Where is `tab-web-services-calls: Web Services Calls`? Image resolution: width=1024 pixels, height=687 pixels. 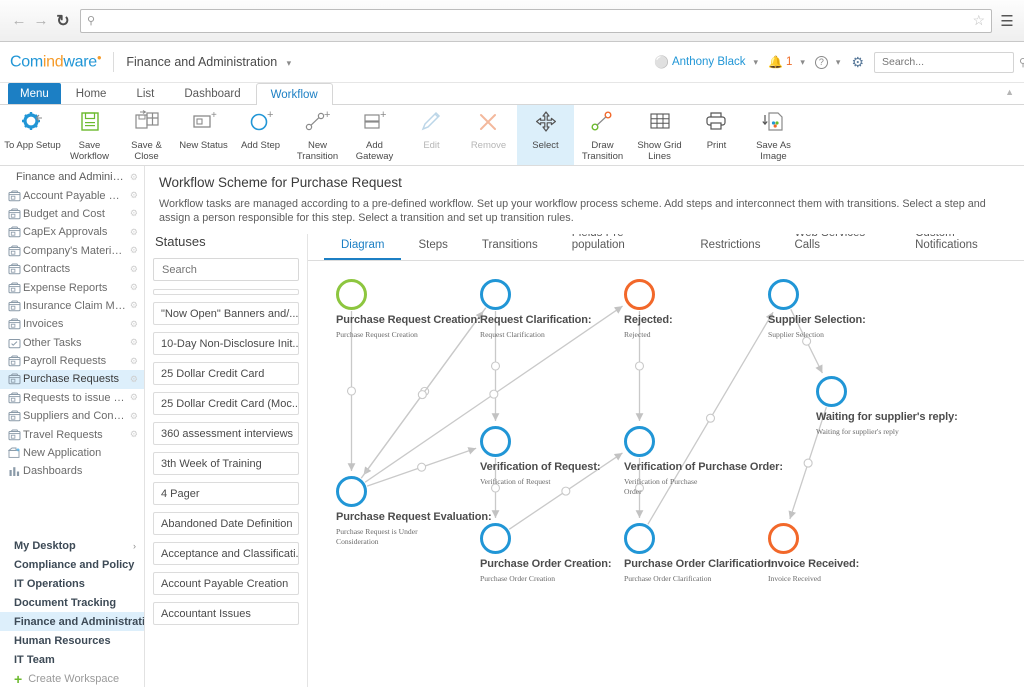
tab-web-services-calls: Web Services Calls is located at coordinates (837, 247).